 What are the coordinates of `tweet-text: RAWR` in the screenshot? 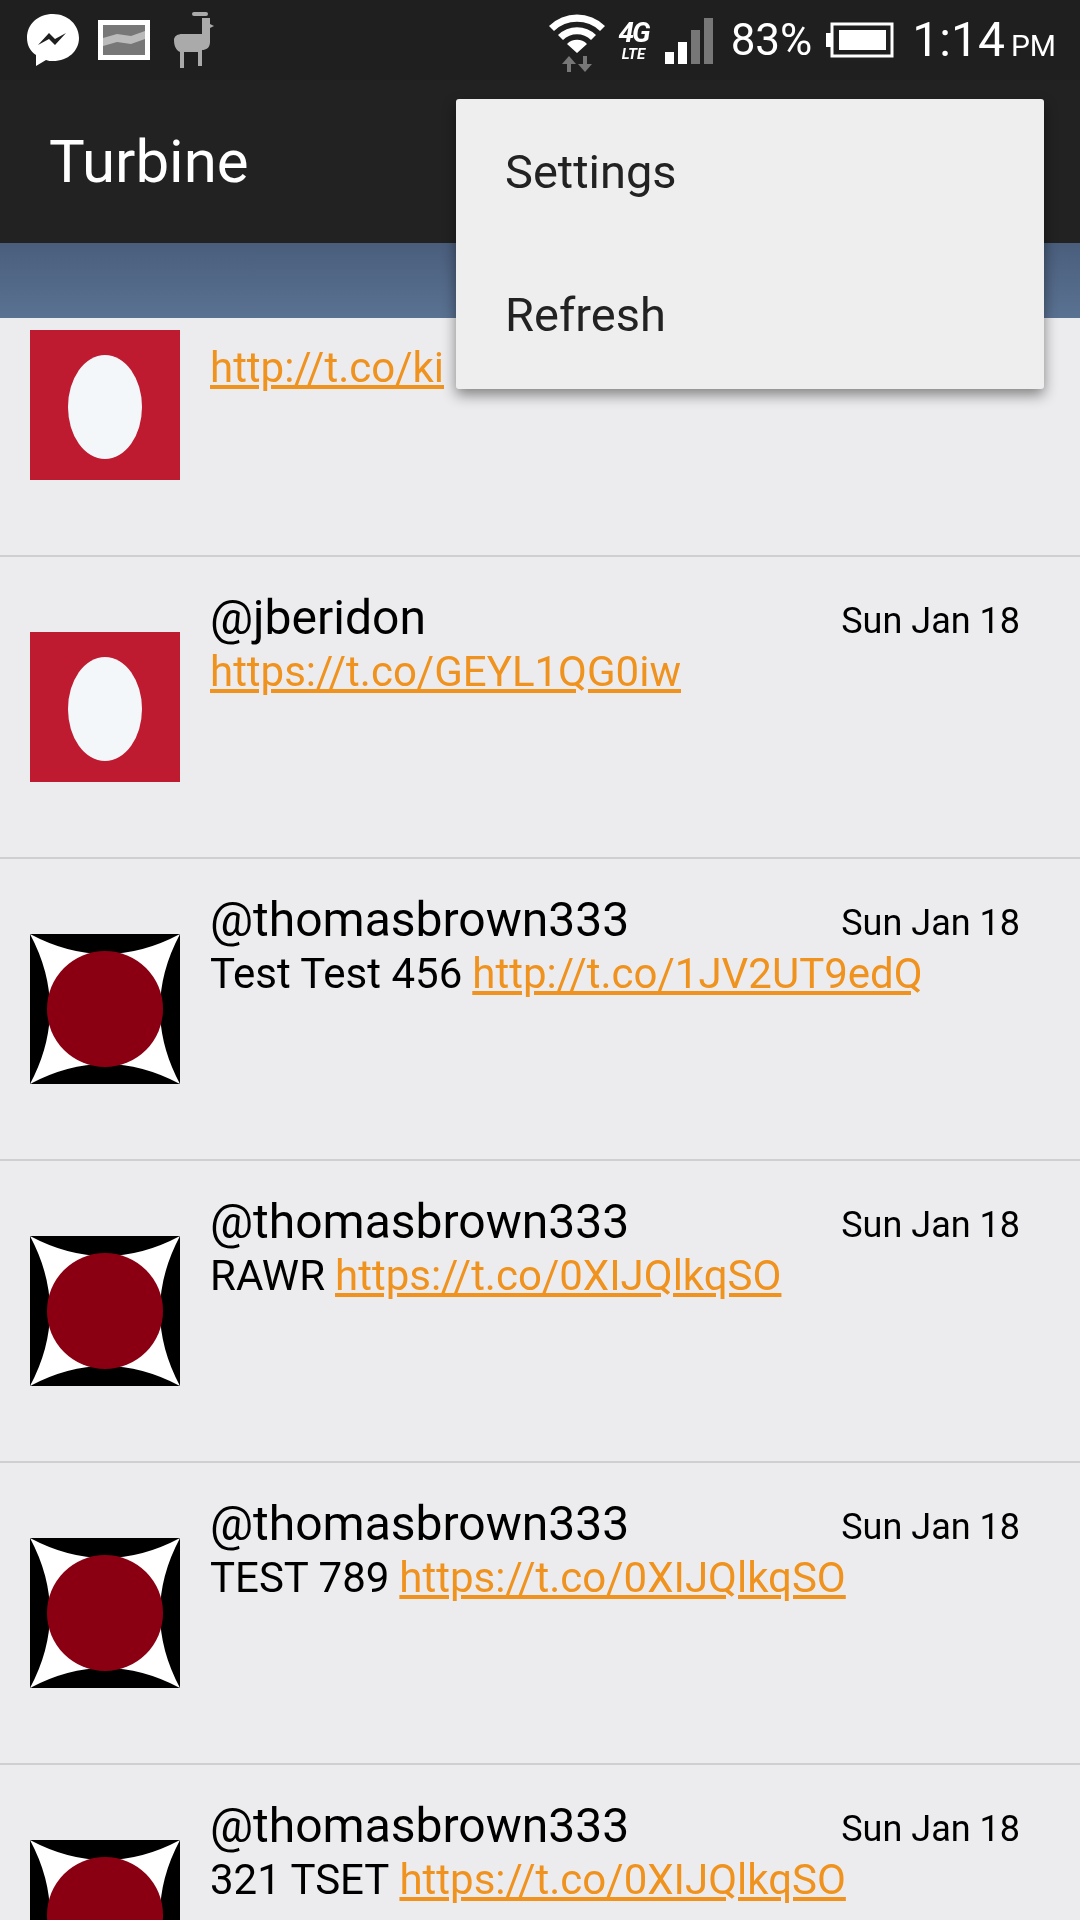 It's located at (267, 1276).